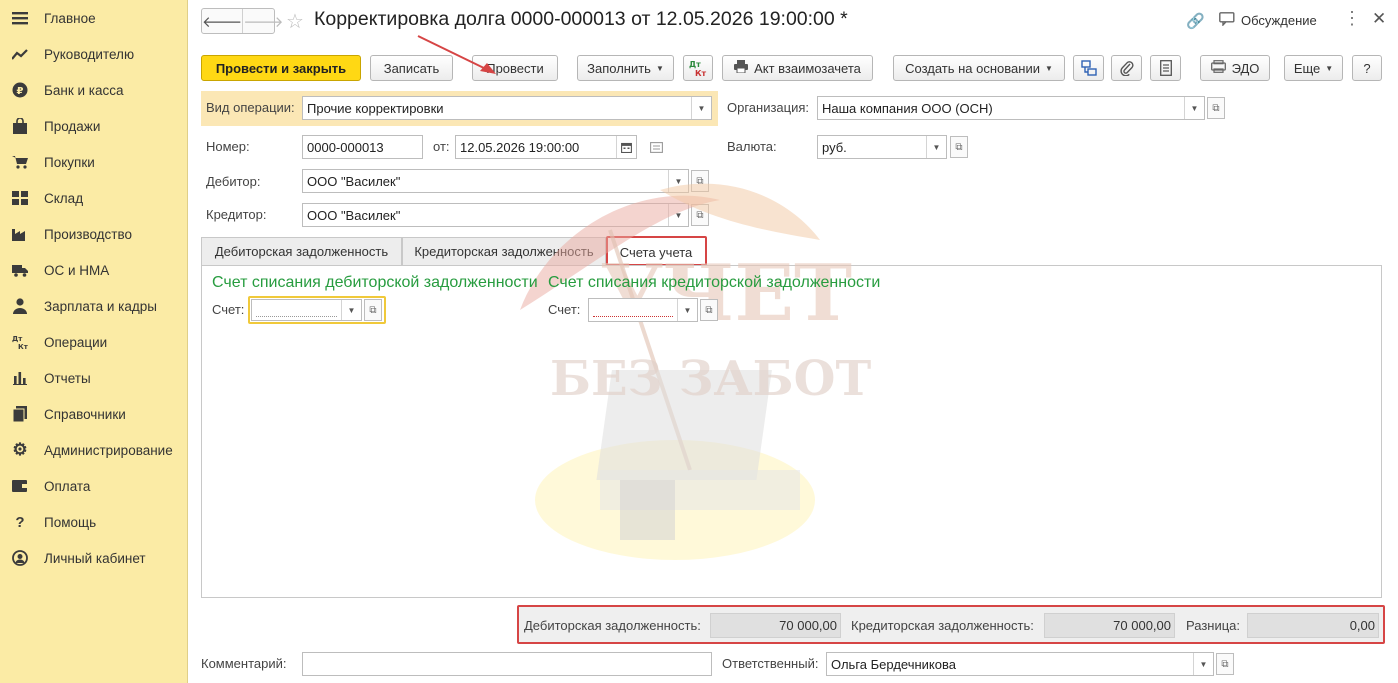 This screenshot has width=1398, height=683. I want to click on close-icon: ✕, so click(1379, 19).